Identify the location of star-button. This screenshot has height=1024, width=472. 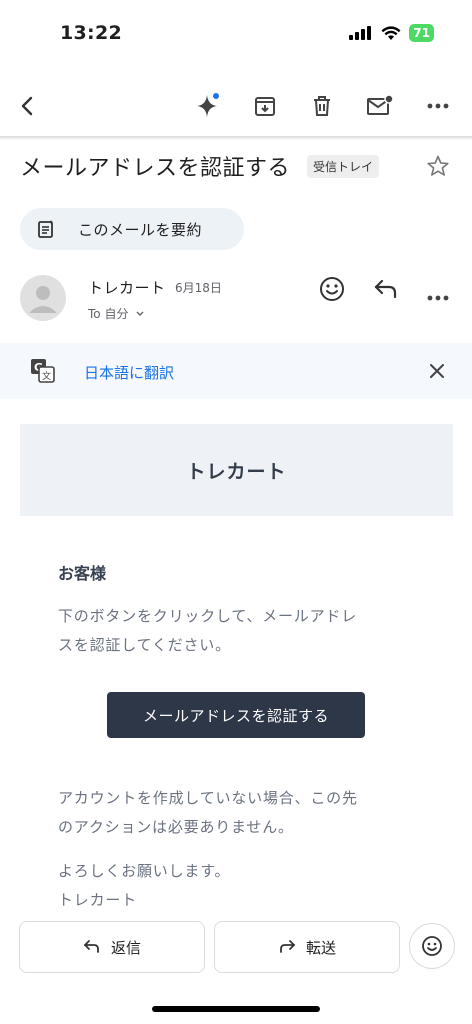
(438, 168).